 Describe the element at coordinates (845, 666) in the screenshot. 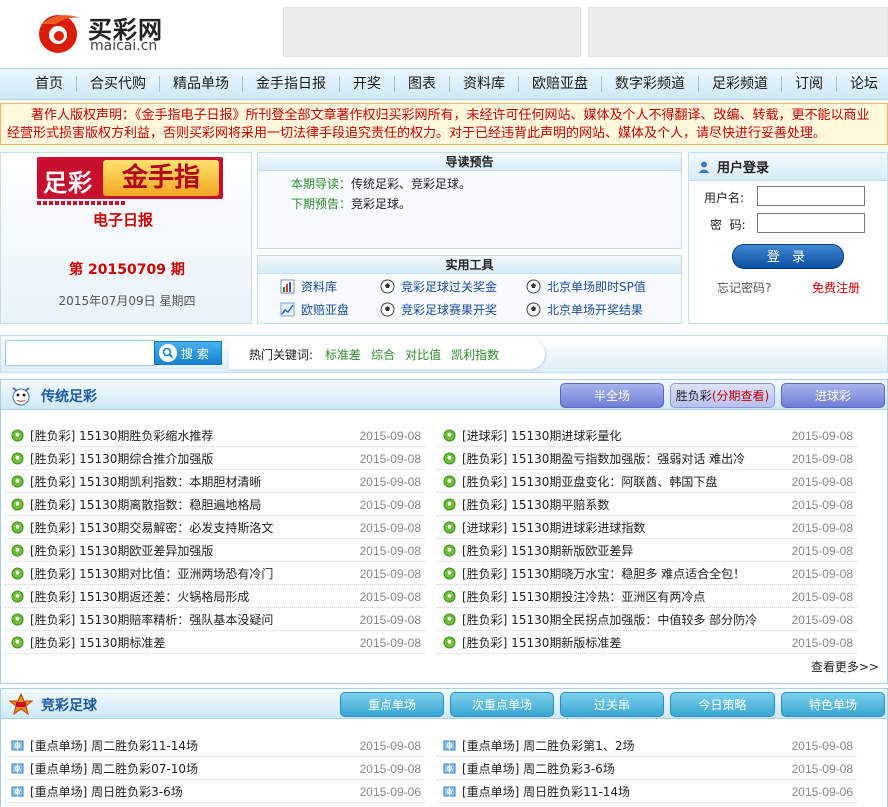

I see `more-link: 查看更多>>` at that location.